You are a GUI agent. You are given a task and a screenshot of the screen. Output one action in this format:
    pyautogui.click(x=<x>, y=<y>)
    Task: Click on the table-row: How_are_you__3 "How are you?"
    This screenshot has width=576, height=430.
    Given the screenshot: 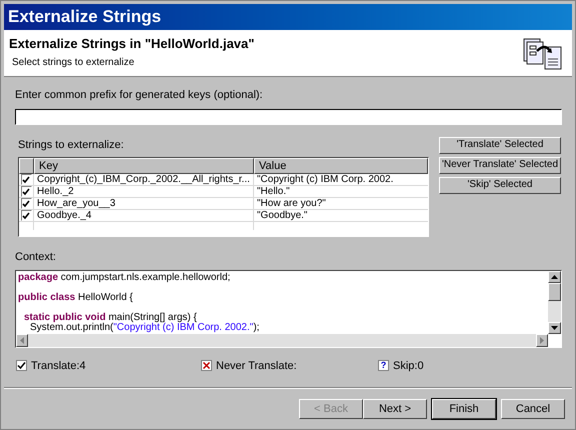 What is the action you would take?
    pyautogui.click(x=223, y=204)
    